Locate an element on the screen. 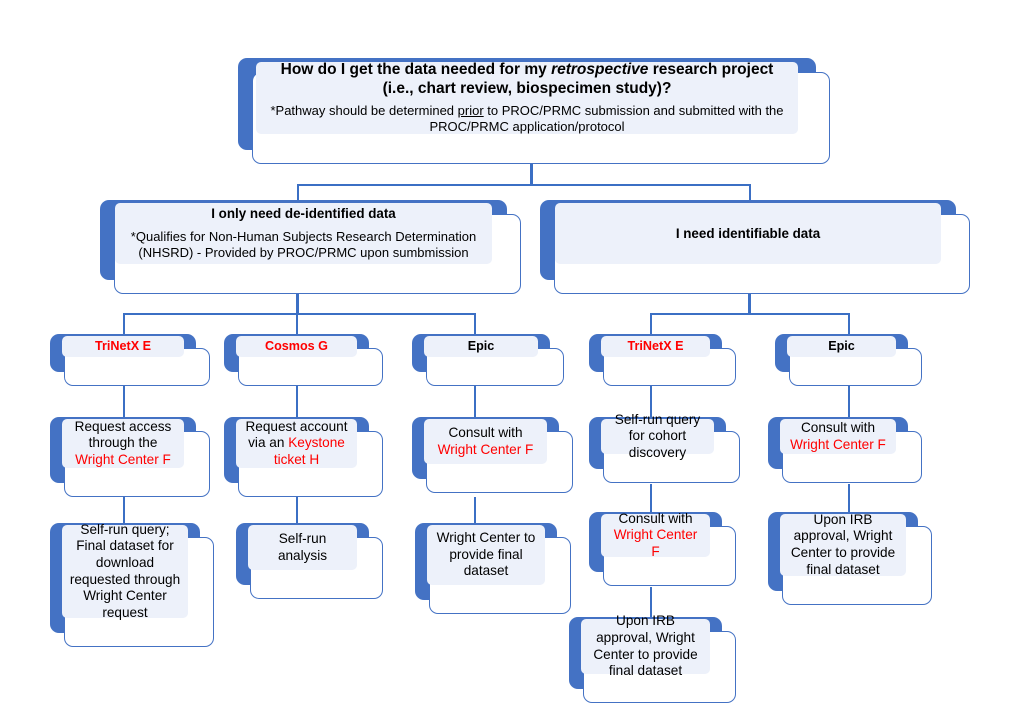 The image size is (1028, 716). node-epic-deid-step2: Wright Center to provide final dataset is located at coordinates (493, 568).